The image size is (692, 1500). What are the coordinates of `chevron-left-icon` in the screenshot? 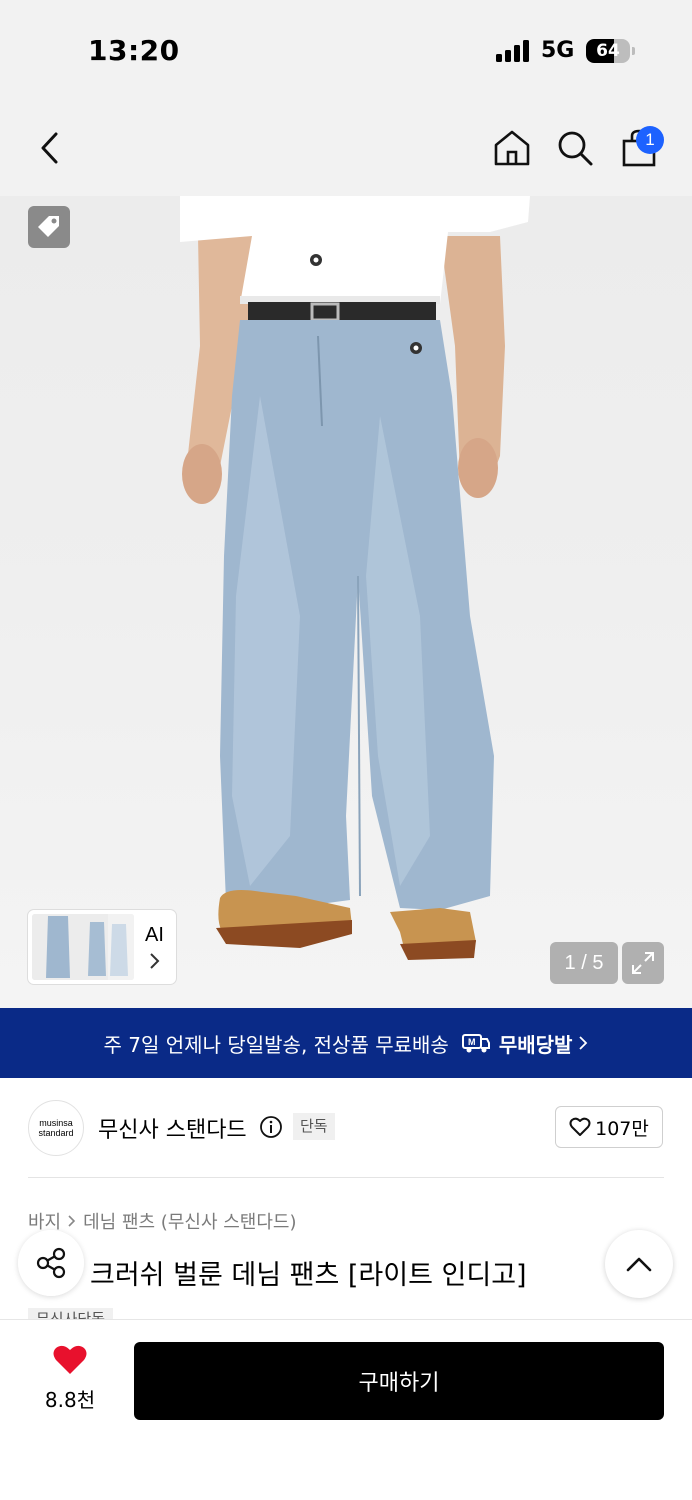 It's located at (49, 148).